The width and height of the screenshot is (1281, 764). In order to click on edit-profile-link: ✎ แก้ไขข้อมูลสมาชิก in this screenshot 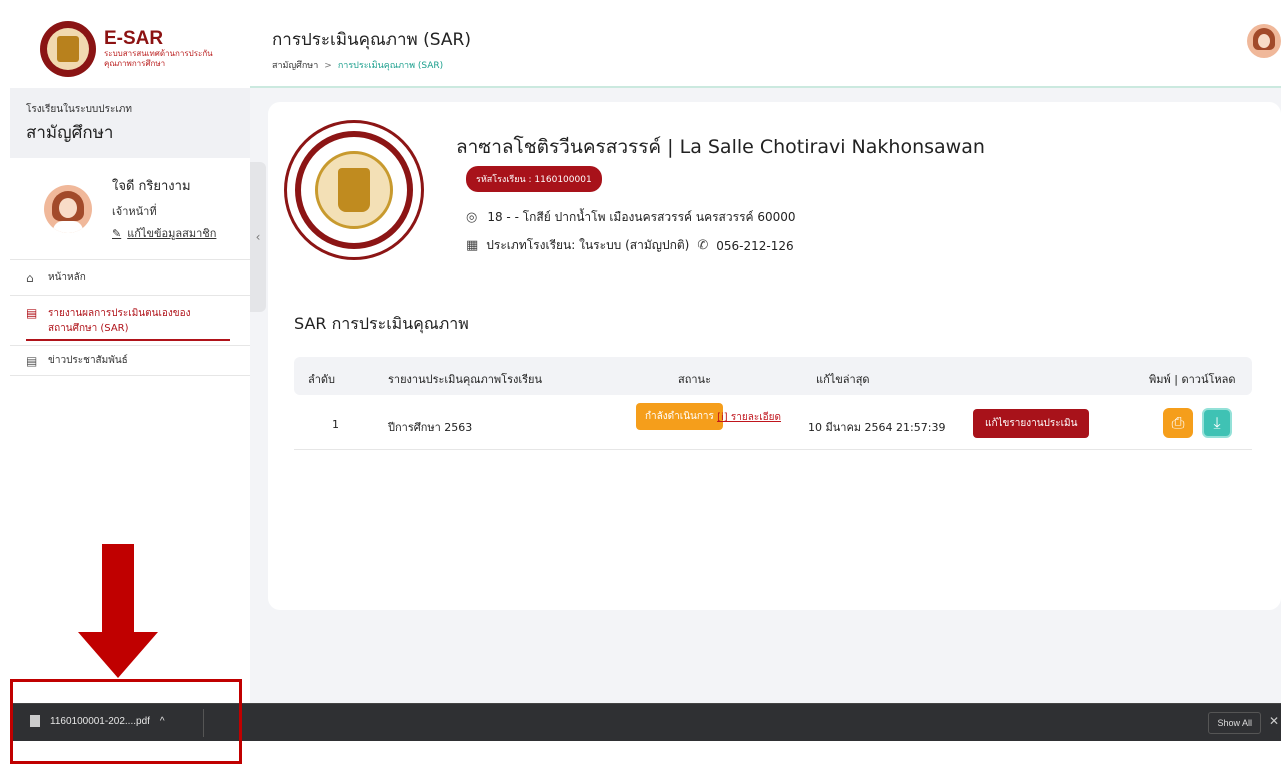, I will do `click(164, 233)`.